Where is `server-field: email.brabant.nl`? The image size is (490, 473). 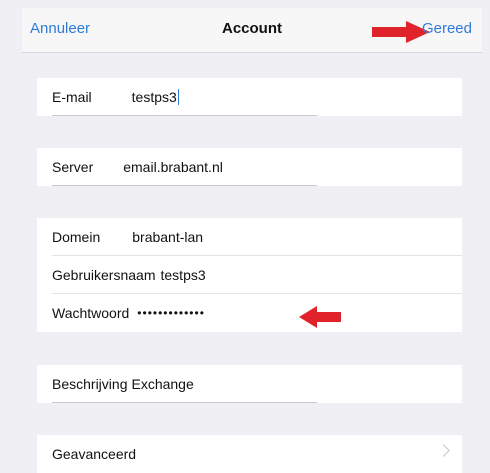 server-field: email.brabant.nl is located at coordinates (173, 167).